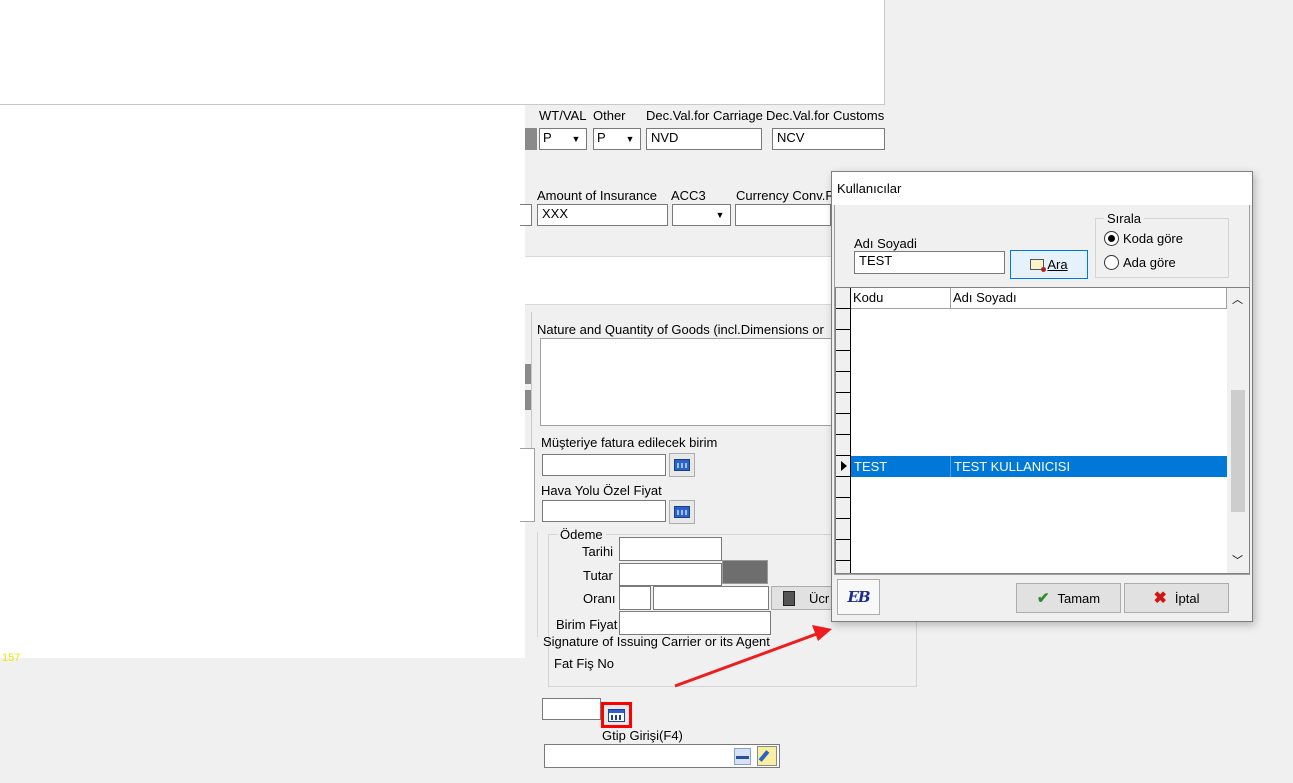 The width and height of the screenshot is (1293, 783). What do you see at coordinates (843, 430) in the screenshot?
I see `row-indicator-column` at bounding box center [843, 430].